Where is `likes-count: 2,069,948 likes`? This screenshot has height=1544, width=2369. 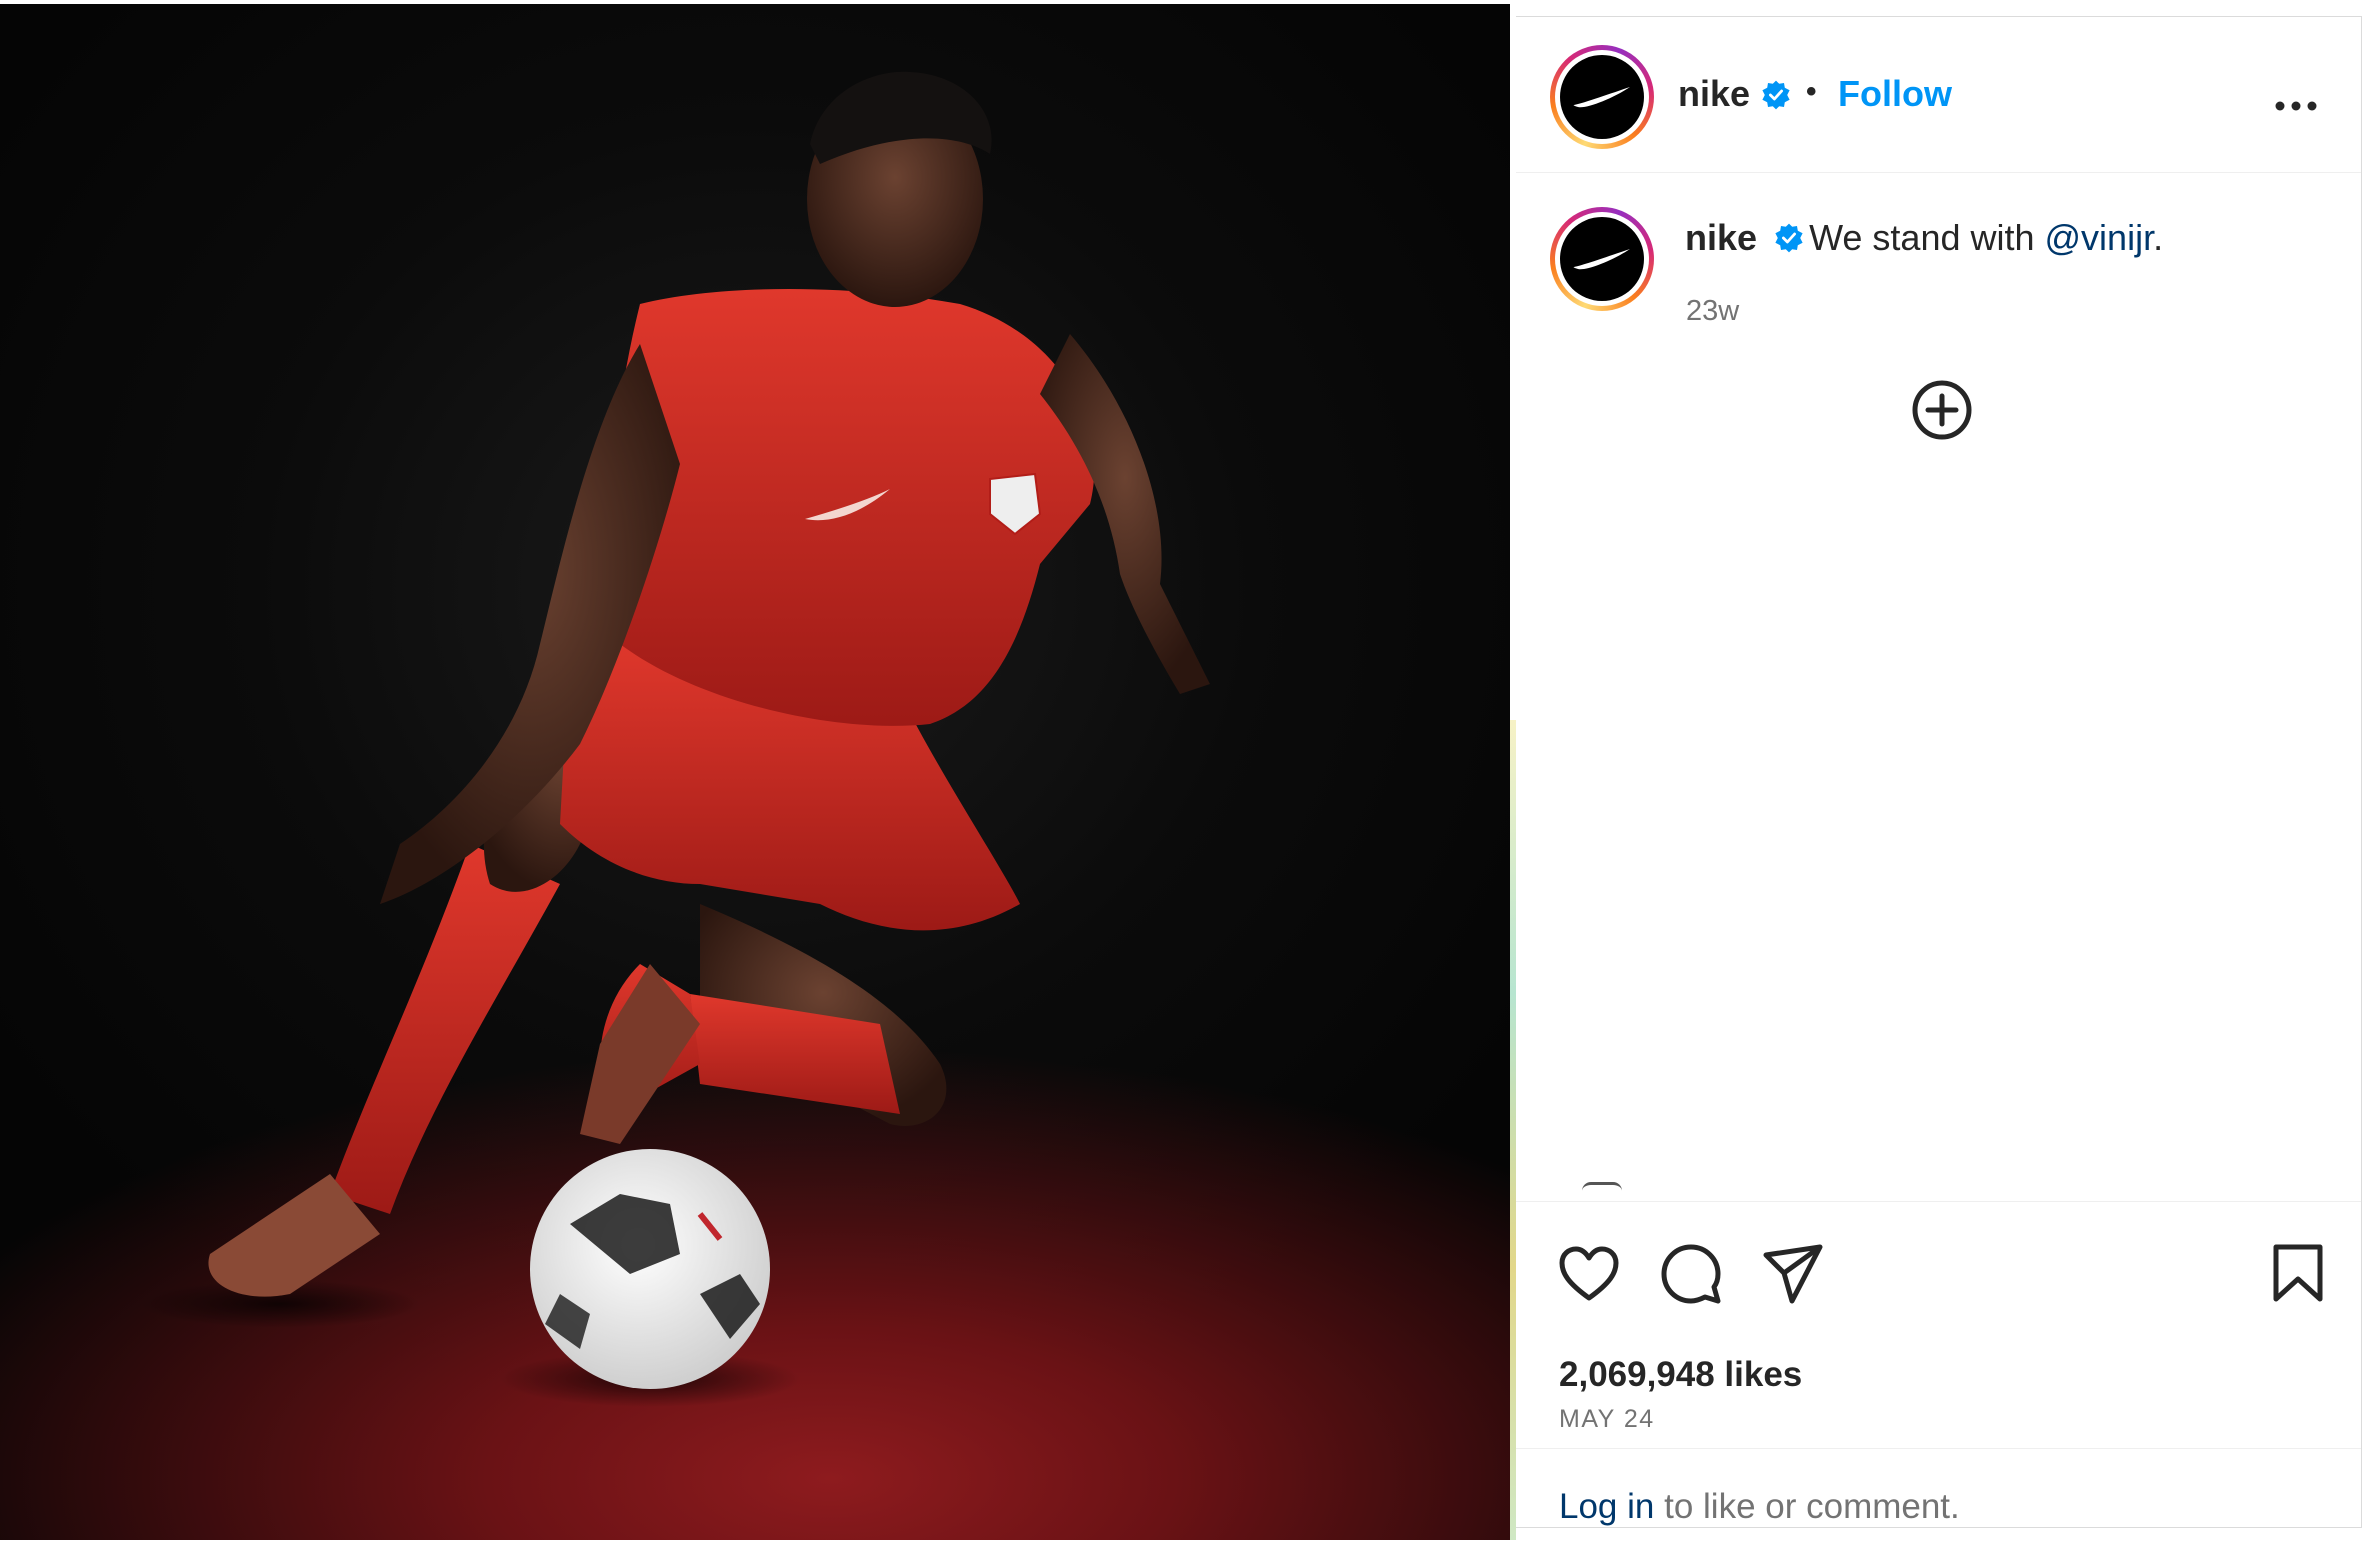 likes-count: 2,069,948 likes is located at coordinates (1680, 1375).